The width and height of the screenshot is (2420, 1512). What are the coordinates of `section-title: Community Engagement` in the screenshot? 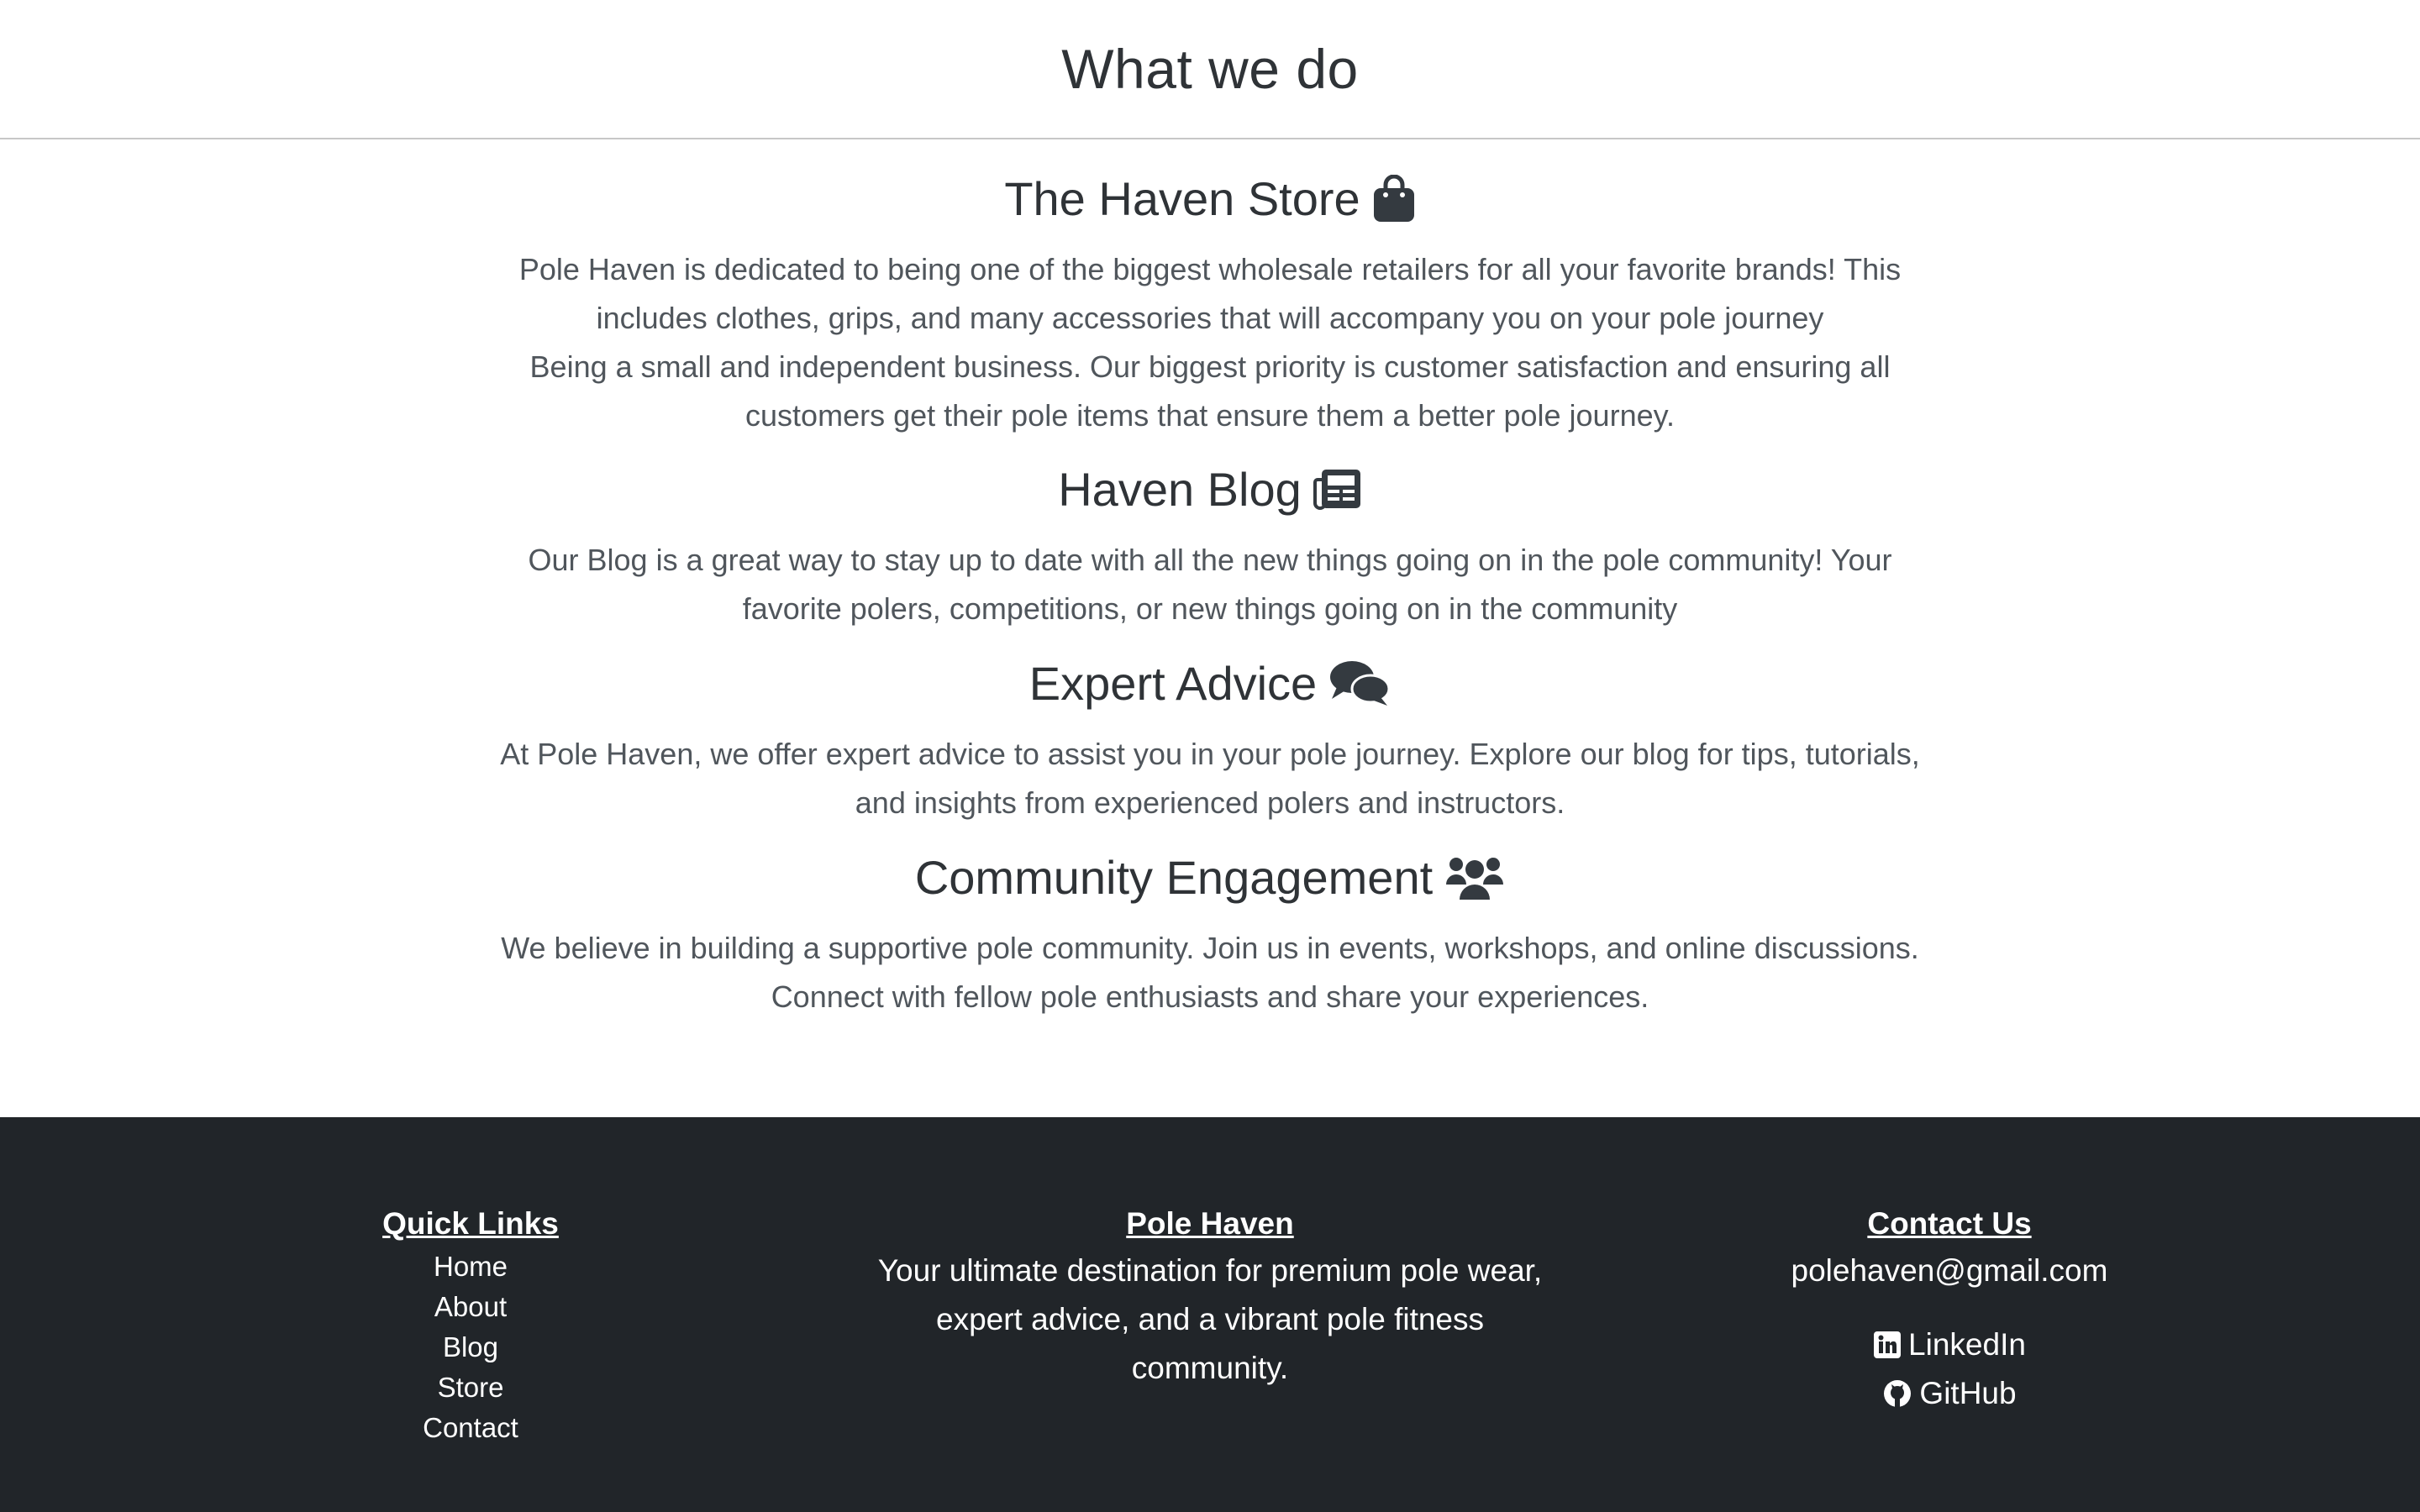 It's located at (1174, 877).